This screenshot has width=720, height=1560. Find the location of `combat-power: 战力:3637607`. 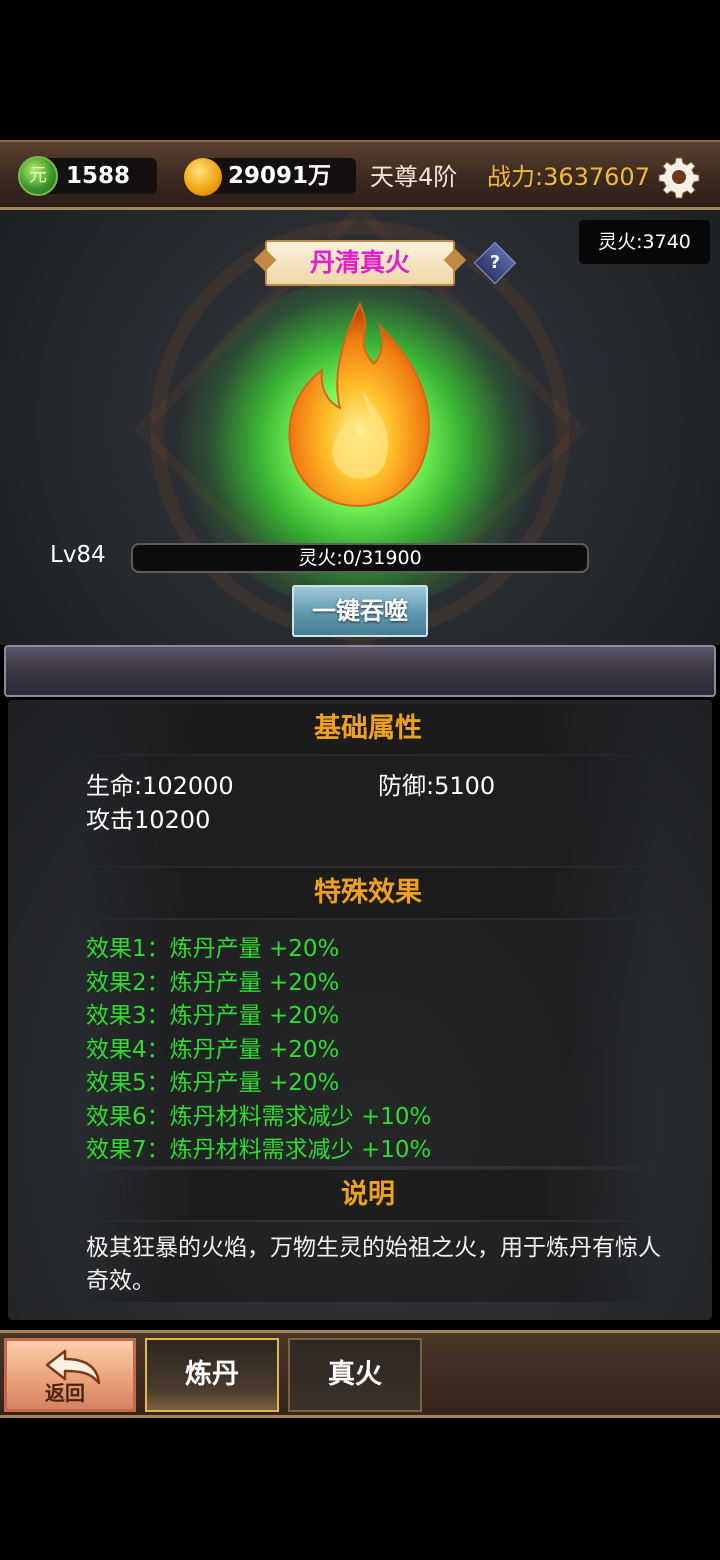

combat-power: 战力:3637607 is located at coordinates (568, 177).